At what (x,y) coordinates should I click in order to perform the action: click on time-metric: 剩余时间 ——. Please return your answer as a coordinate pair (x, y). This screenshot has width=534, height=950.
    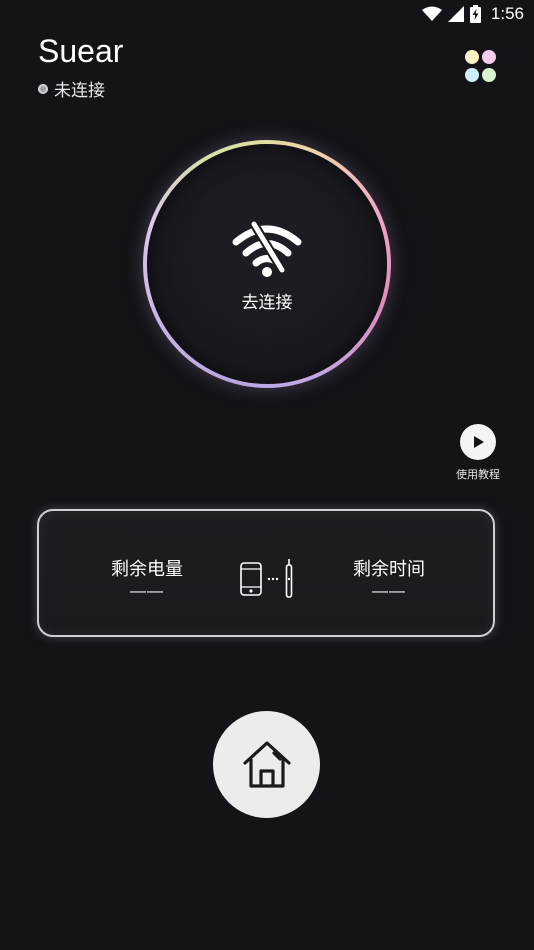
    Looking at the image, I should click on (389, 578).